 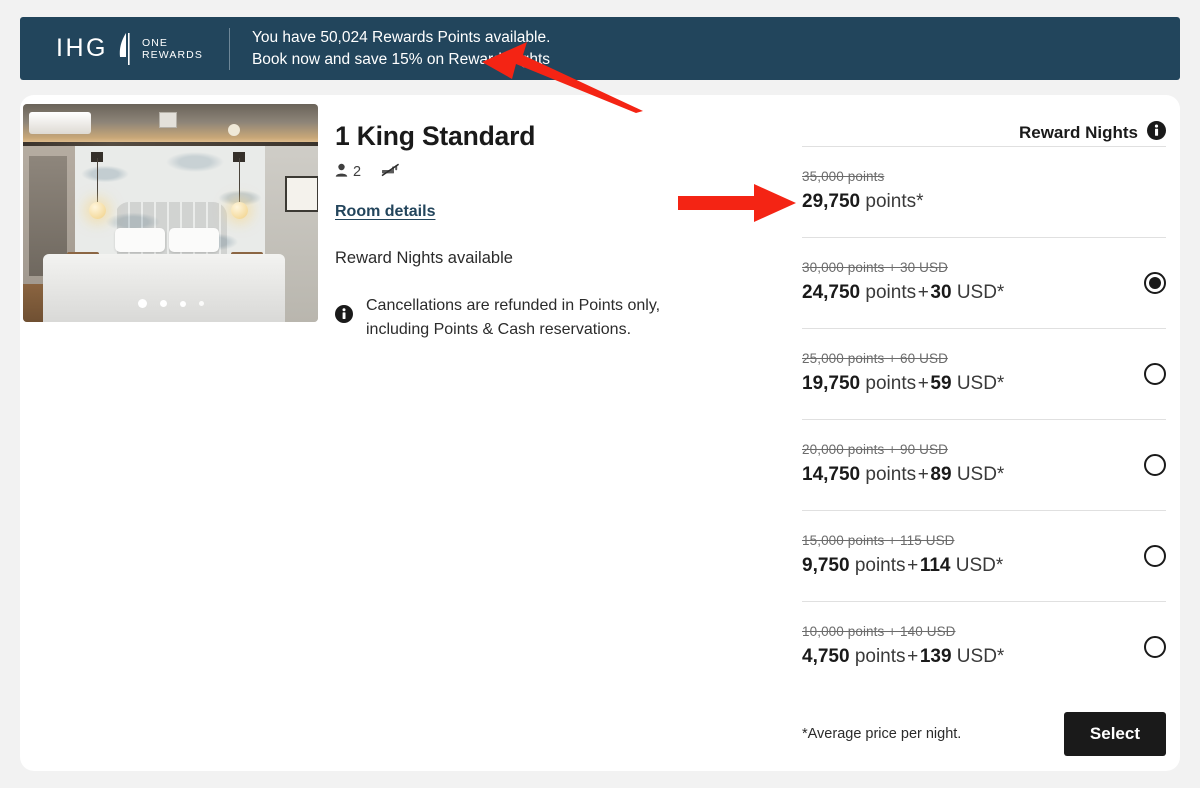 What do you see at coordinates (435, 136) in the screenshot?
I see `room-title: 1 King Standard` at bounding box center [435, 136].